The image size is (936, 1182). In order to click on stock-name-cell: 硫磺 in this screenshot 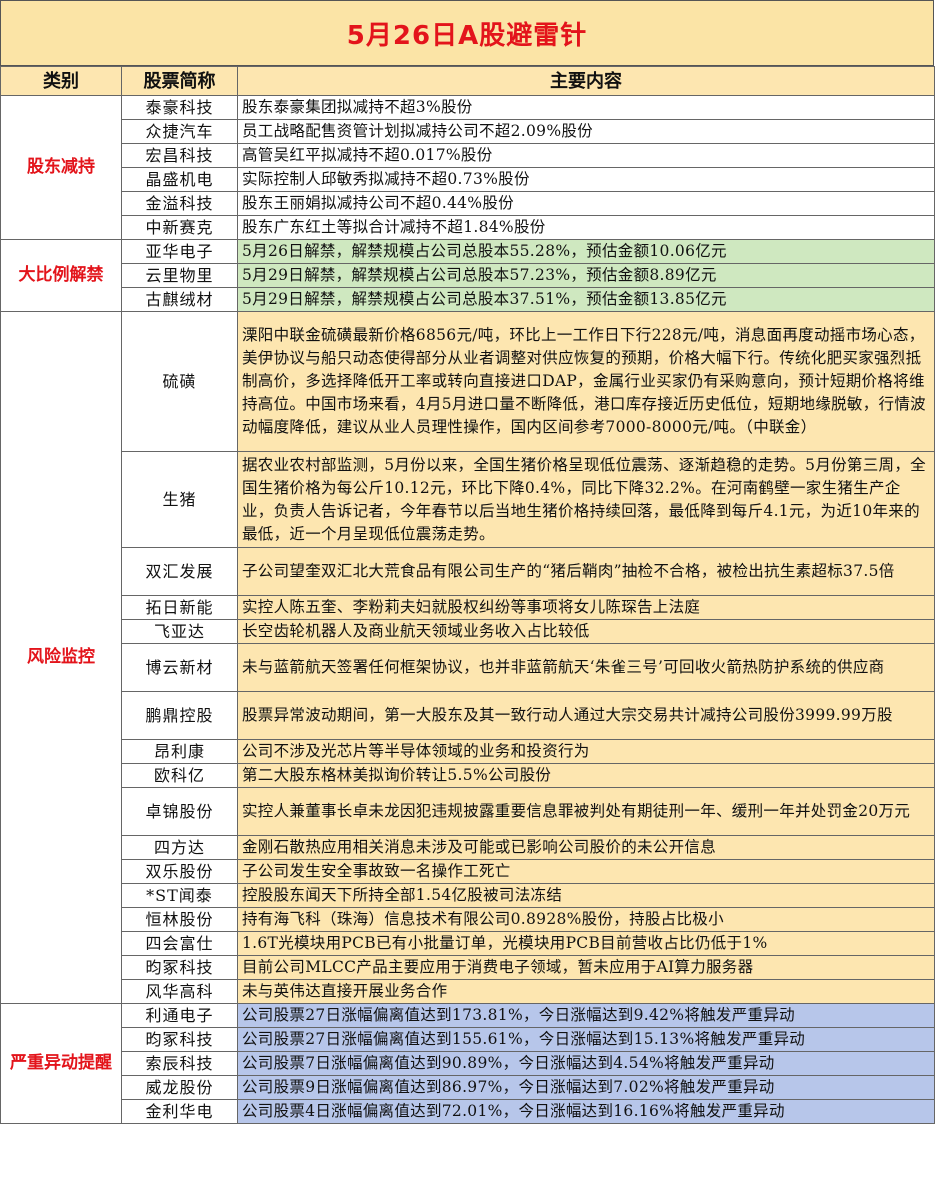, I will do `click(179, 381)`.